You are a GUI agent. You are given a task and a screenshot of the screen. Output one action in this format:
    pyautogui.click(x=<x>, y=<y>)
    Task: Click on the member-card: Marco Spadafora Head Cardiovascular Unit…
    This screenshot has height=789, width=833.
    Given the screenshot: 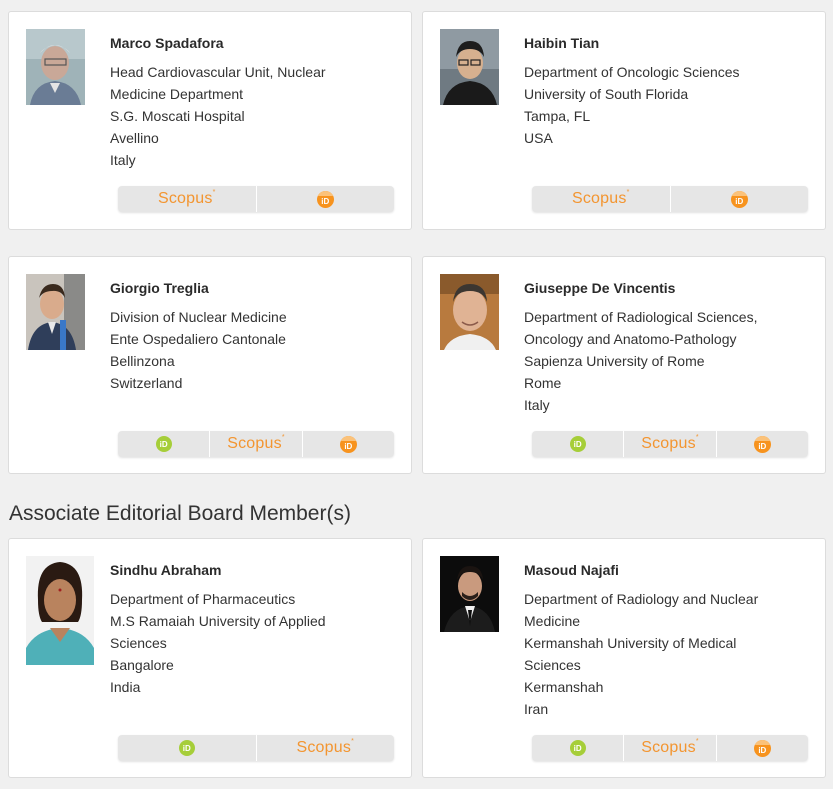 What is the action you would take?
    pyautogui.click(x=210, y=120)
    